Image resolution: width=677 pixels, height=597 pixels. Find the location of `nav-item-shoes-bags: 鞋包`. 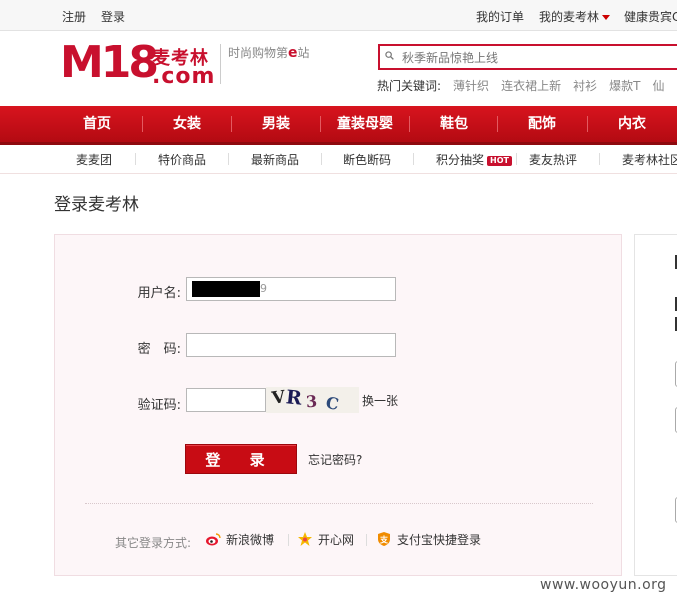

nav-item-shoes-bags: 鞋包 is located at coordinates (454, 124).